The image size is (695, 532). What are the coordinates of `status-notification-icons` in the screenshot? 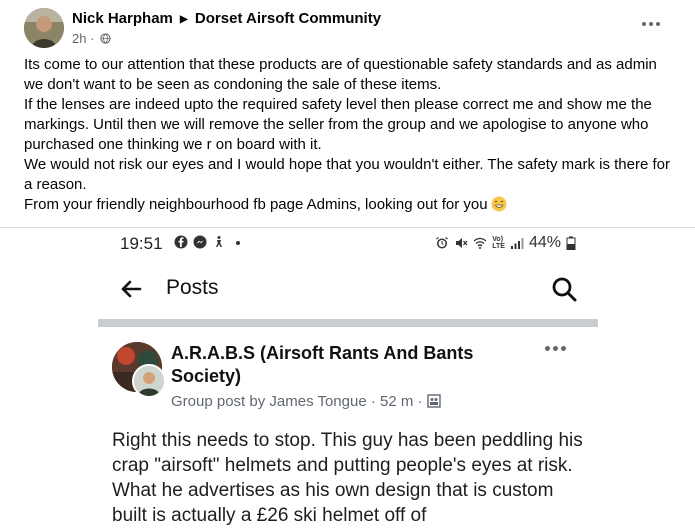 It's located at (209, 242).